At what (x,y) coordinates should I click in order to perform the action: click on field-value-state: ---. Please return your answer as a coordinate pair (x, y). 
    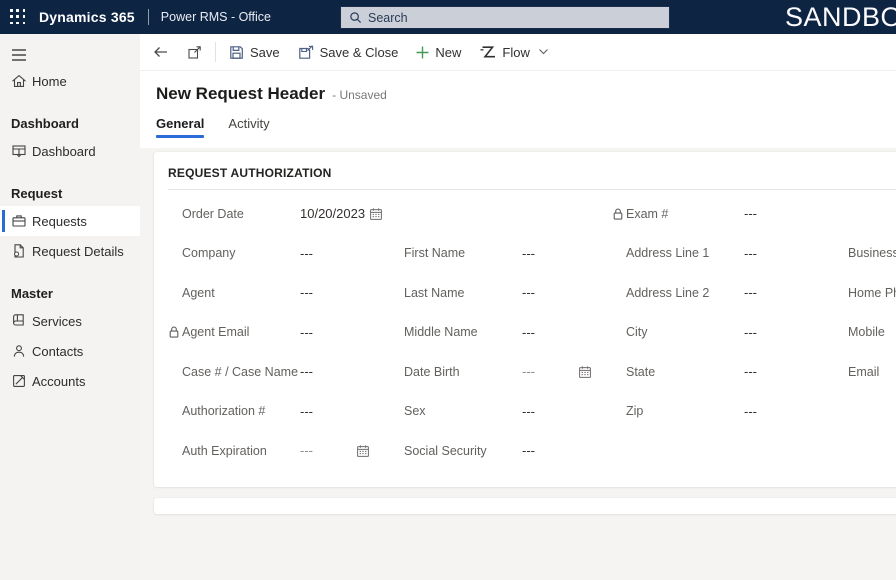
    Looking at the image, I should click on (750, 371).